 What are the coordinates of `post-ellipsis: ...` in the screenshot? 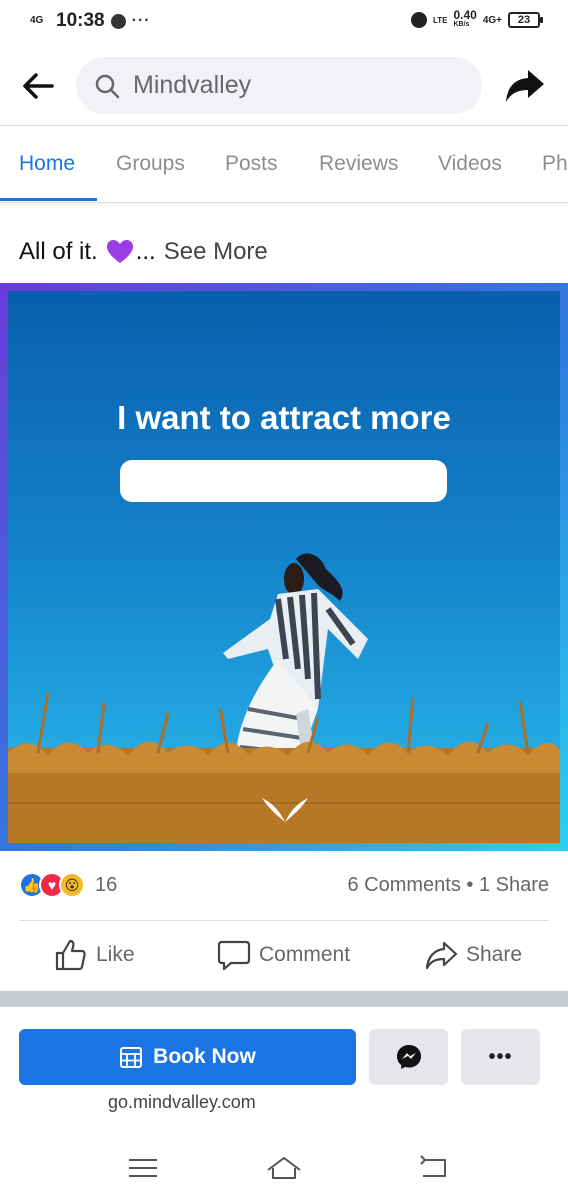 It's located at (145, 251).